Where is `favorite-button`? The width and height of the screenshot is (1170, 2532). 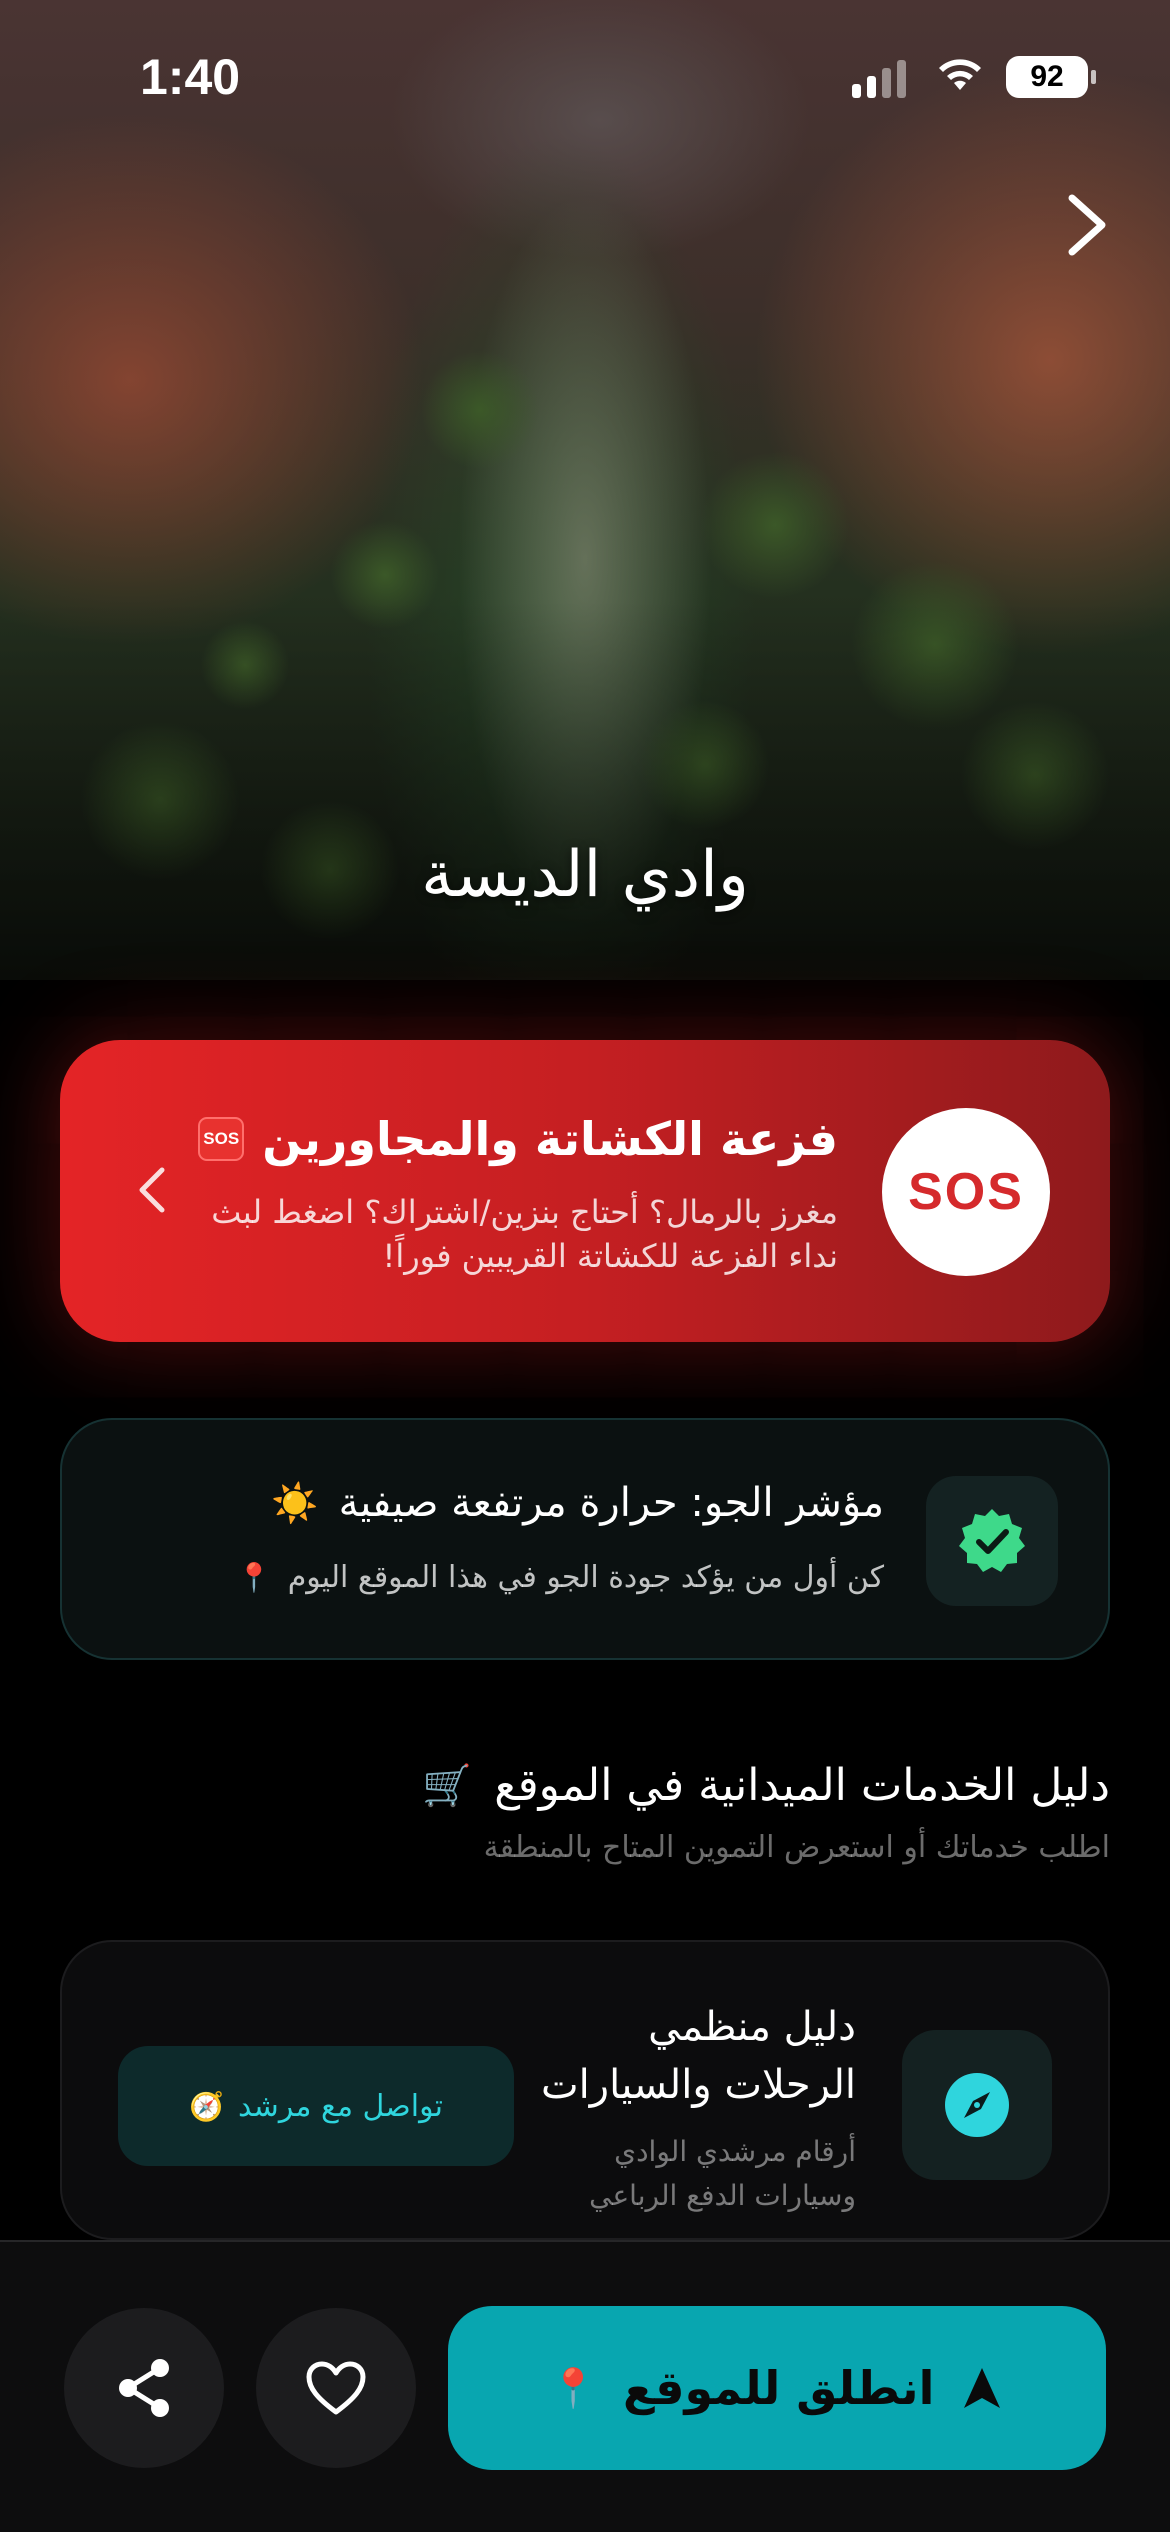 favorite-button is located at coordinates (336, 2388).